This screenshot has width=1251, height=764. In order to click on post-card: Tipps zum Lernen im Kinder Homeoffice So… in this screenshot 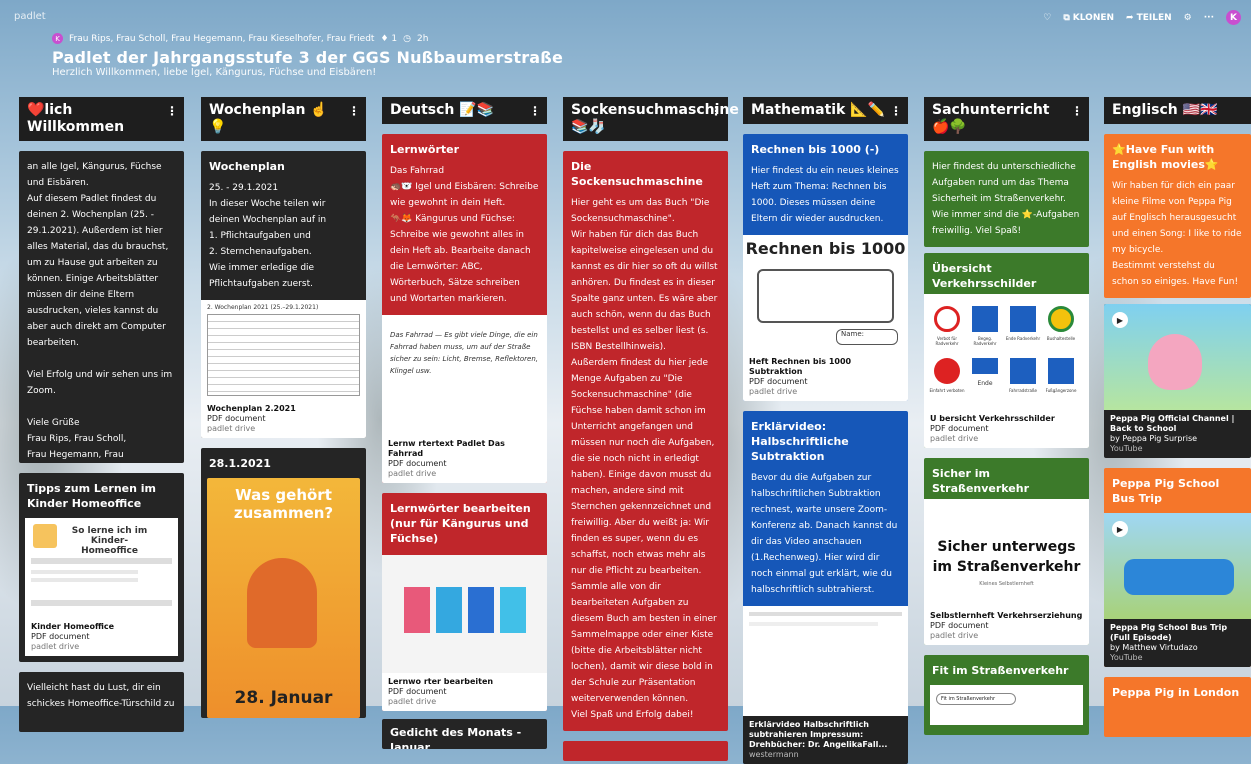, I will do `click(101, 567)`.